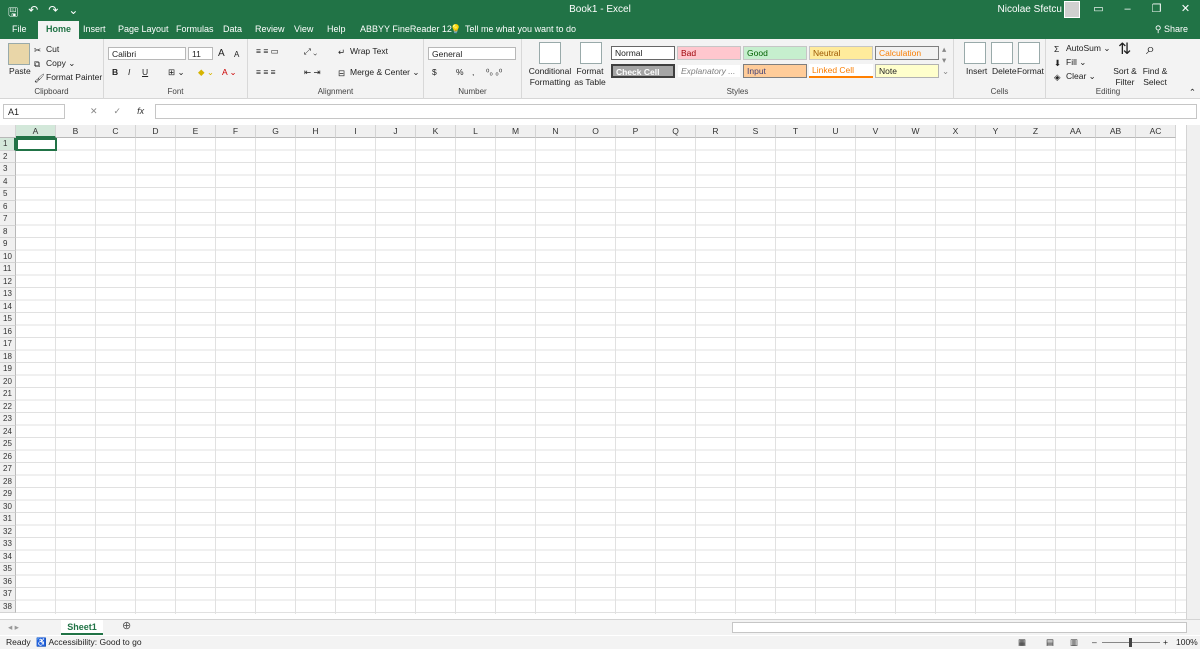 The width and height of the screenshot is (1200, 649). I want to click on find-icon: ⌕, so click(1150, 50).